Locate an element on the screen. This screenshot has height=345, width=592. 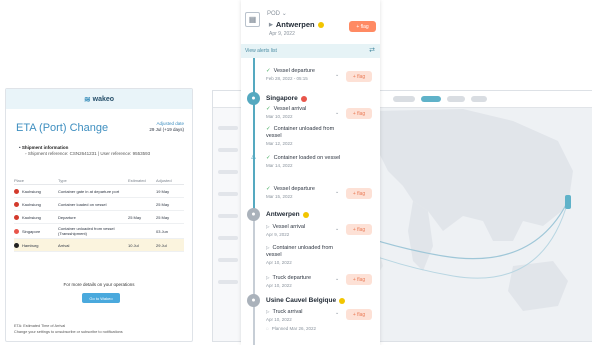
col-type: Type is located at coordinates (62, 180).